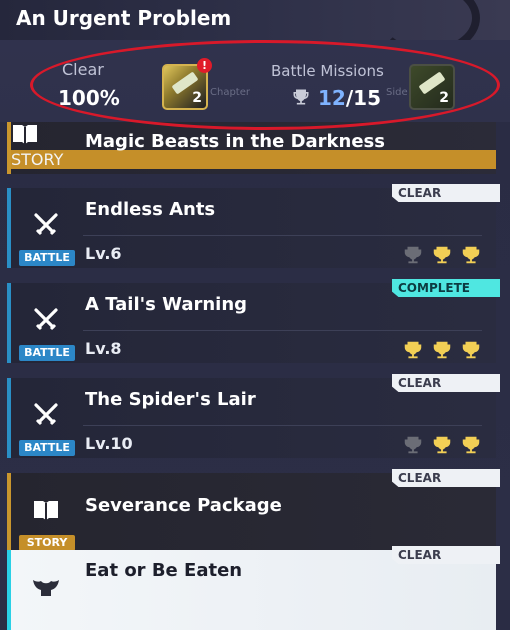  Describe the element at coordinates (253, 588) in the screenshot. I see `stage-item-battle-selected: CLEAR Eat or Be Eaten` at that location.